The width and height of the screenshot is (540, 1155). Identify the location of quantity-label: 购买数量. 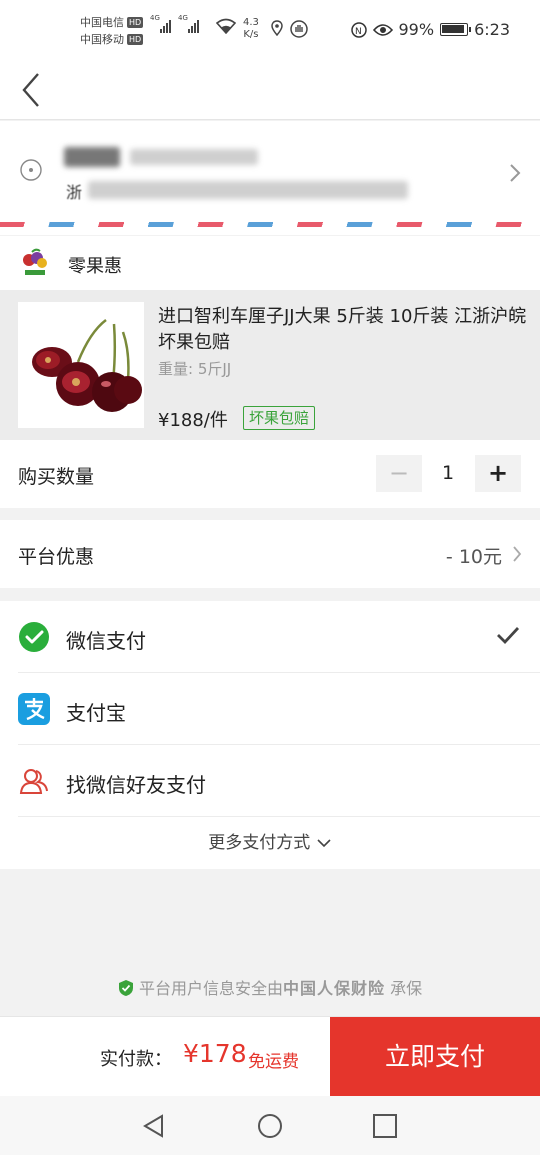
(56, 477).